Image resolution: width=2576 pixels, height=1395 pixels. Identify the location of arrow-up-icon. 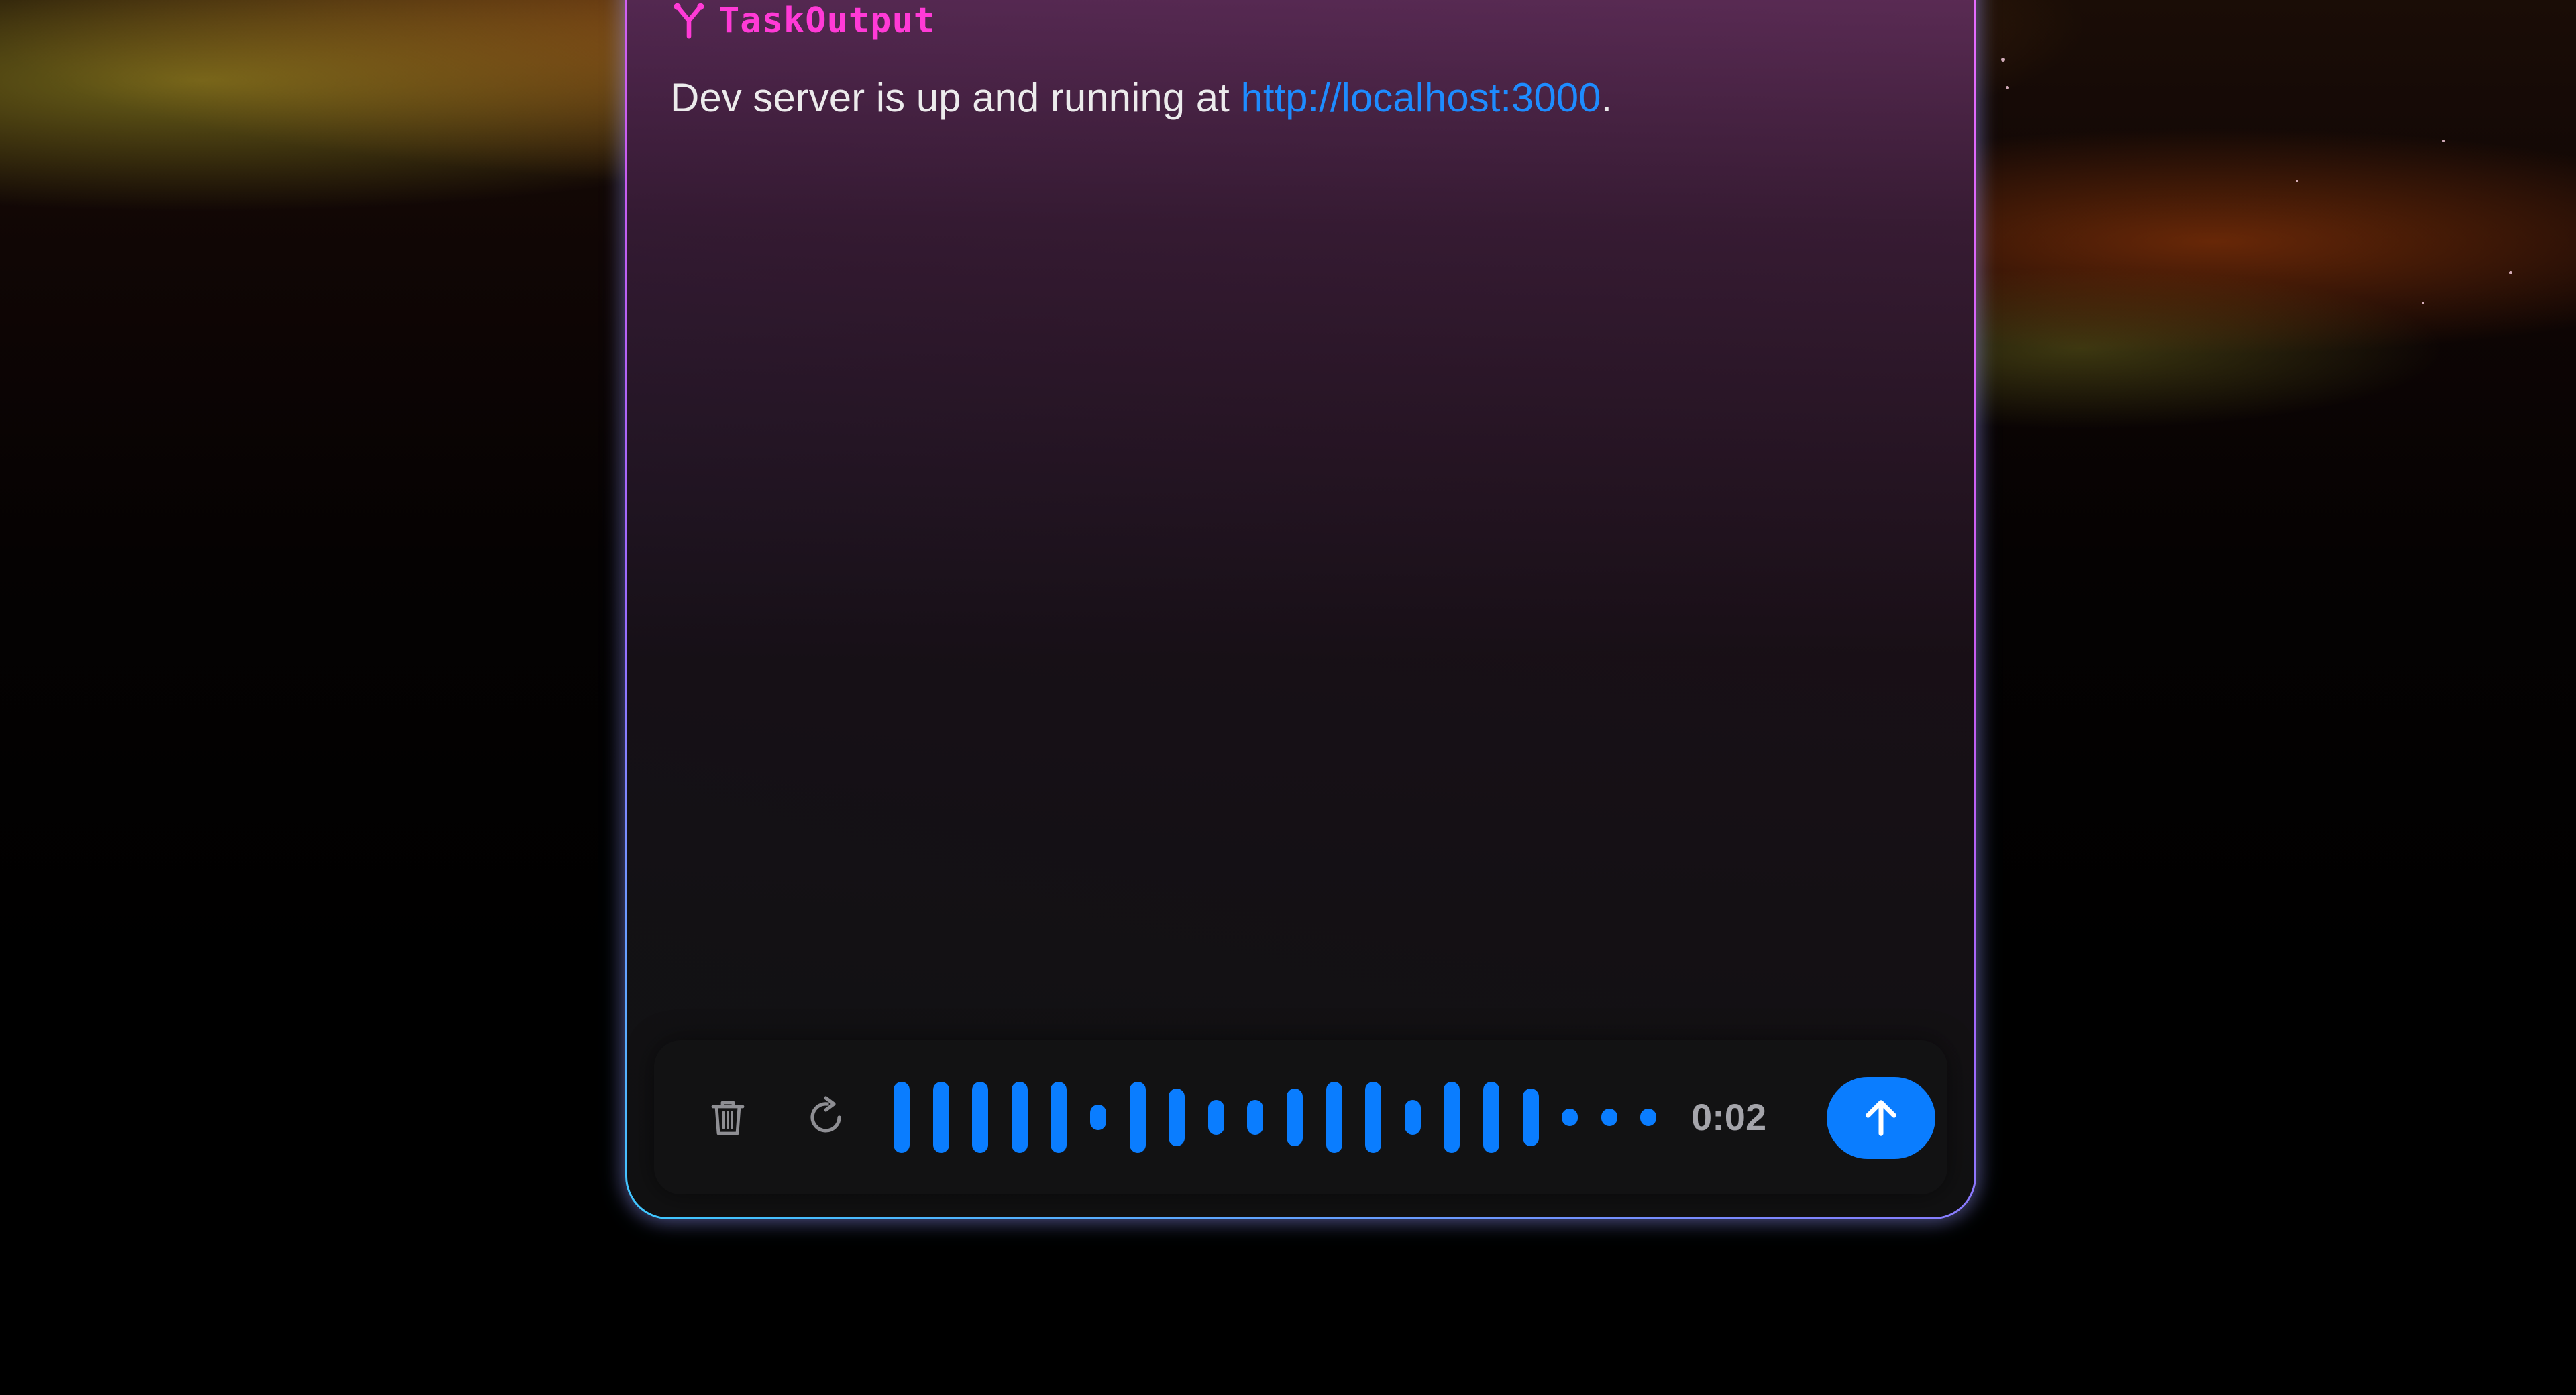
(1881, 1118).